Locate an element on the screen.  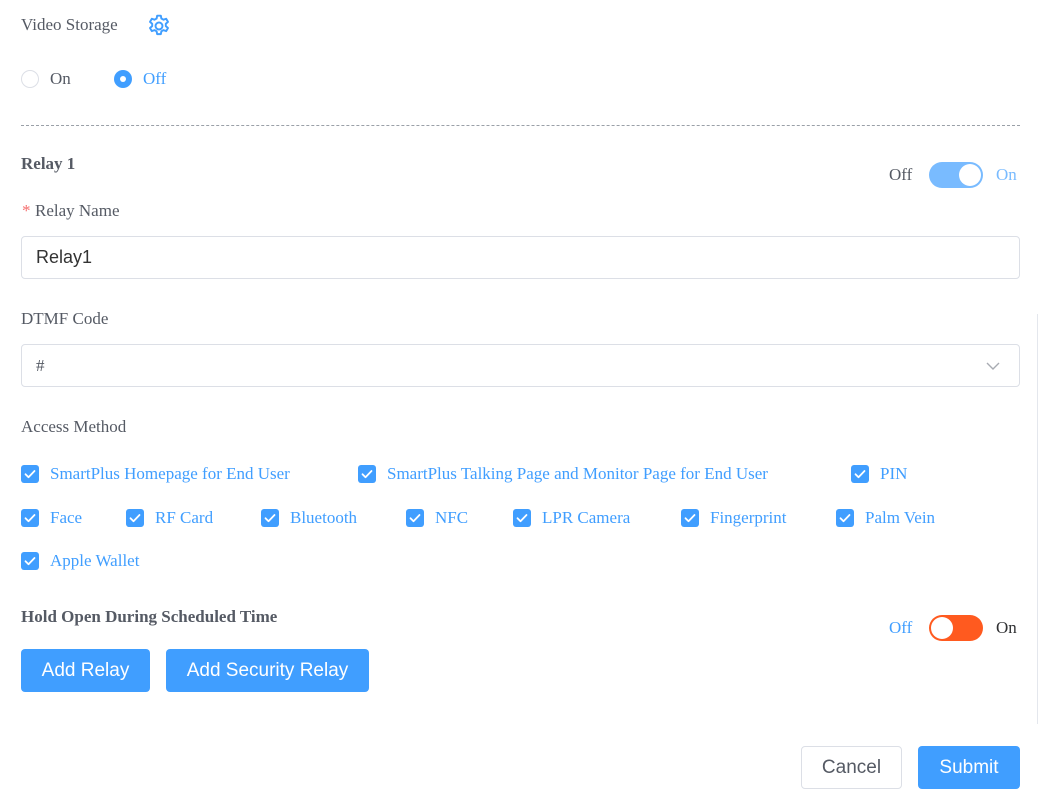
relay-enable-switch is located at coordinates (956, 175).